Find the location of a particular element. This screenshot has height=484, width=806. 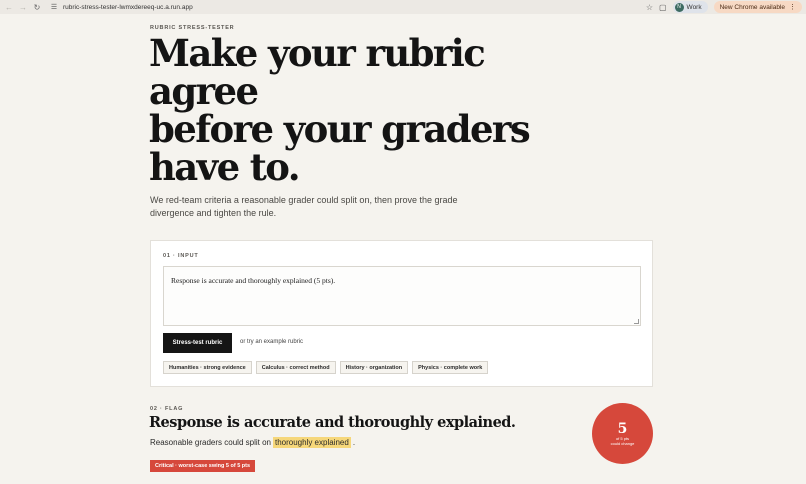

example-chip: Humanities · strong evidence is located at coordinates (207, 367).